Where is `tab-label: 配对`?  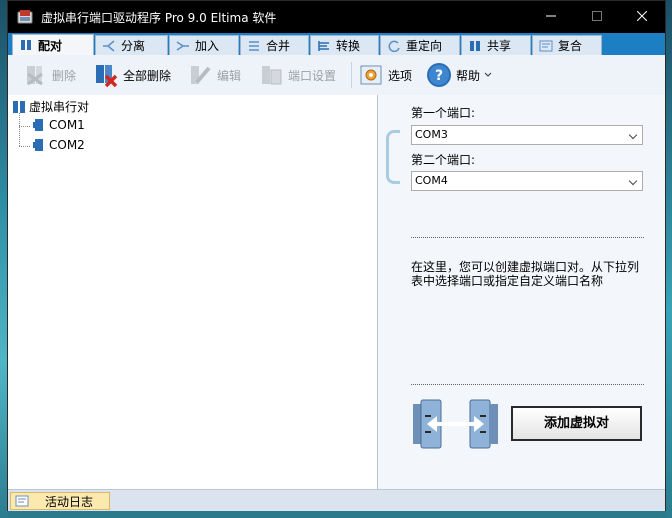
tab-label: 配对 is located at coordinates (50, 45).